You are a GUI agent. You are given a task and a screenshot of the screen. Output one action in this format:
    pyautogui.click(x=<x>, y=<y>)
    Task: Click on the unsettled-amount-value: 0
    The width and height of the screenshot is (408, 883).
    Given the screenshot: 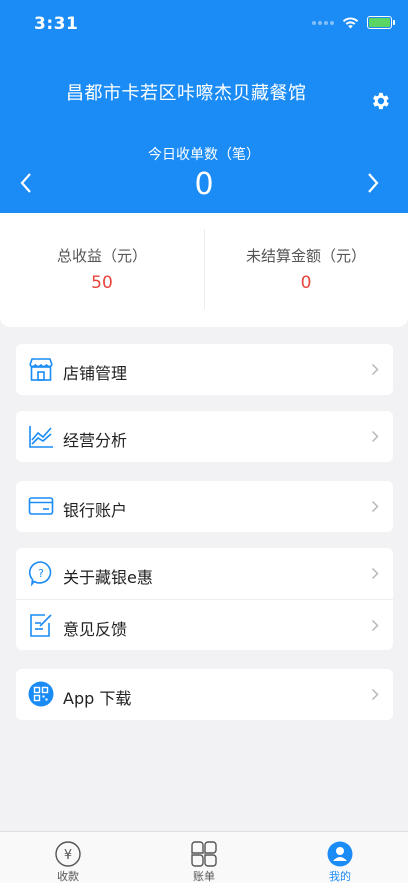 What is the action you would take?
    pyautogui.click(x=306, y=283)
    